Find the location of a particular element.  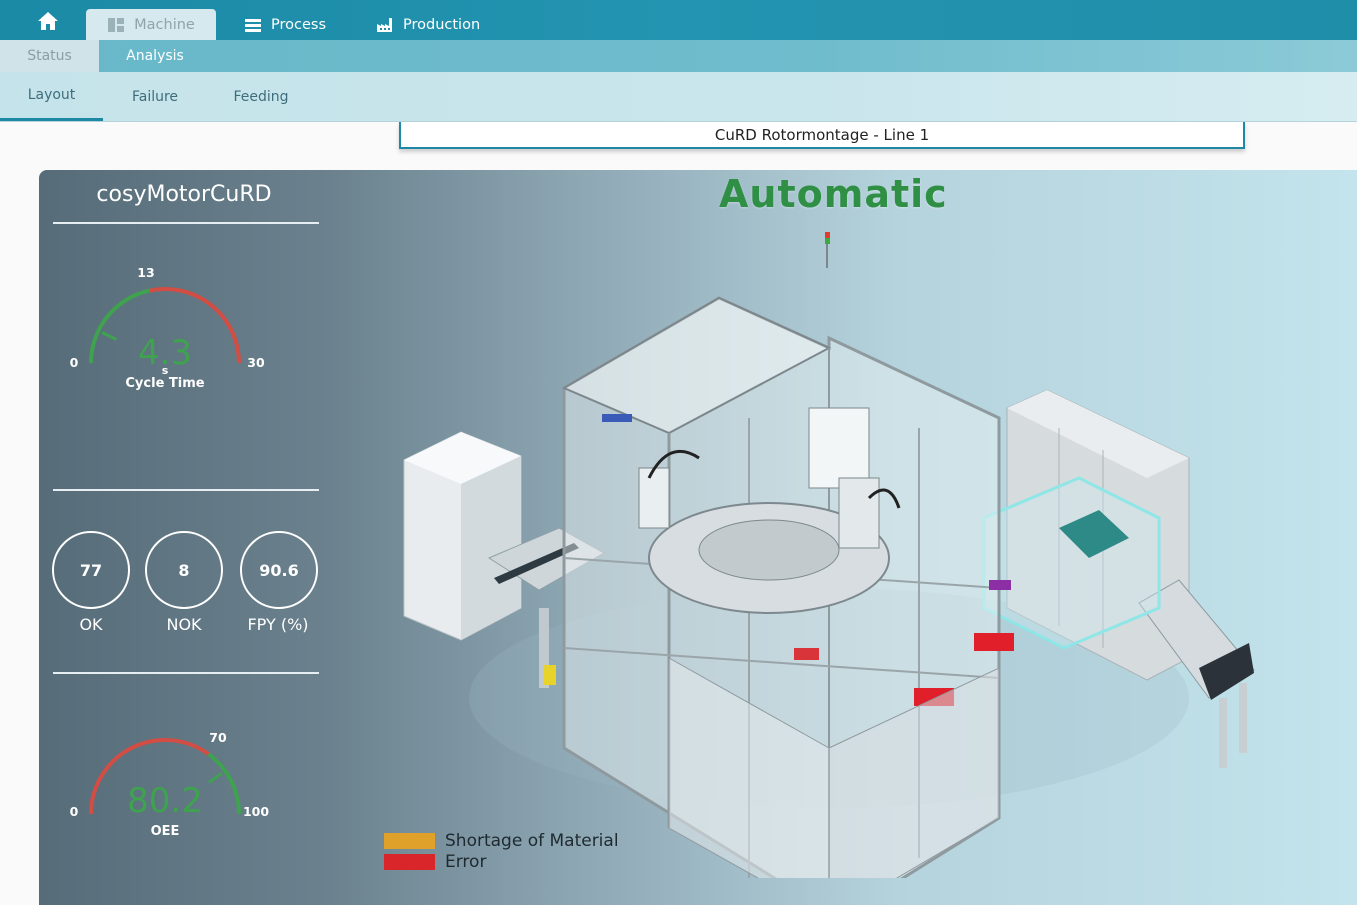

tab-status: Status is located at coordinates (49, 56).